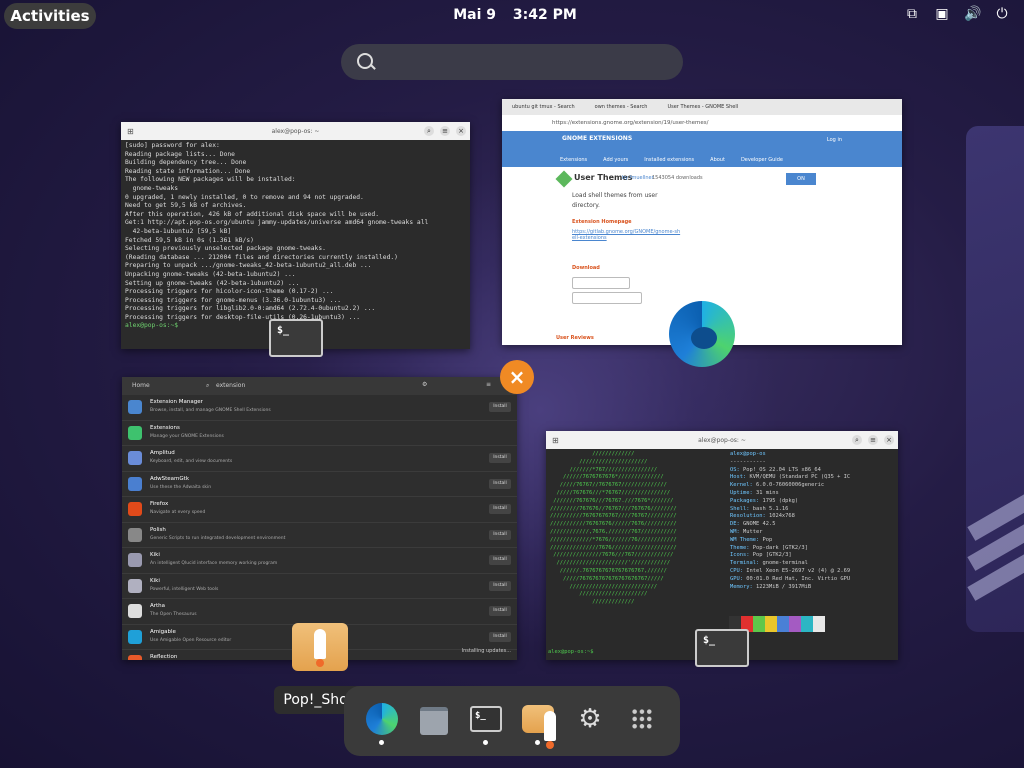 The image size is (1024, 768). I want to click on shop-result-row: Firefox Navigate at every speed Install, so click(319, 510).